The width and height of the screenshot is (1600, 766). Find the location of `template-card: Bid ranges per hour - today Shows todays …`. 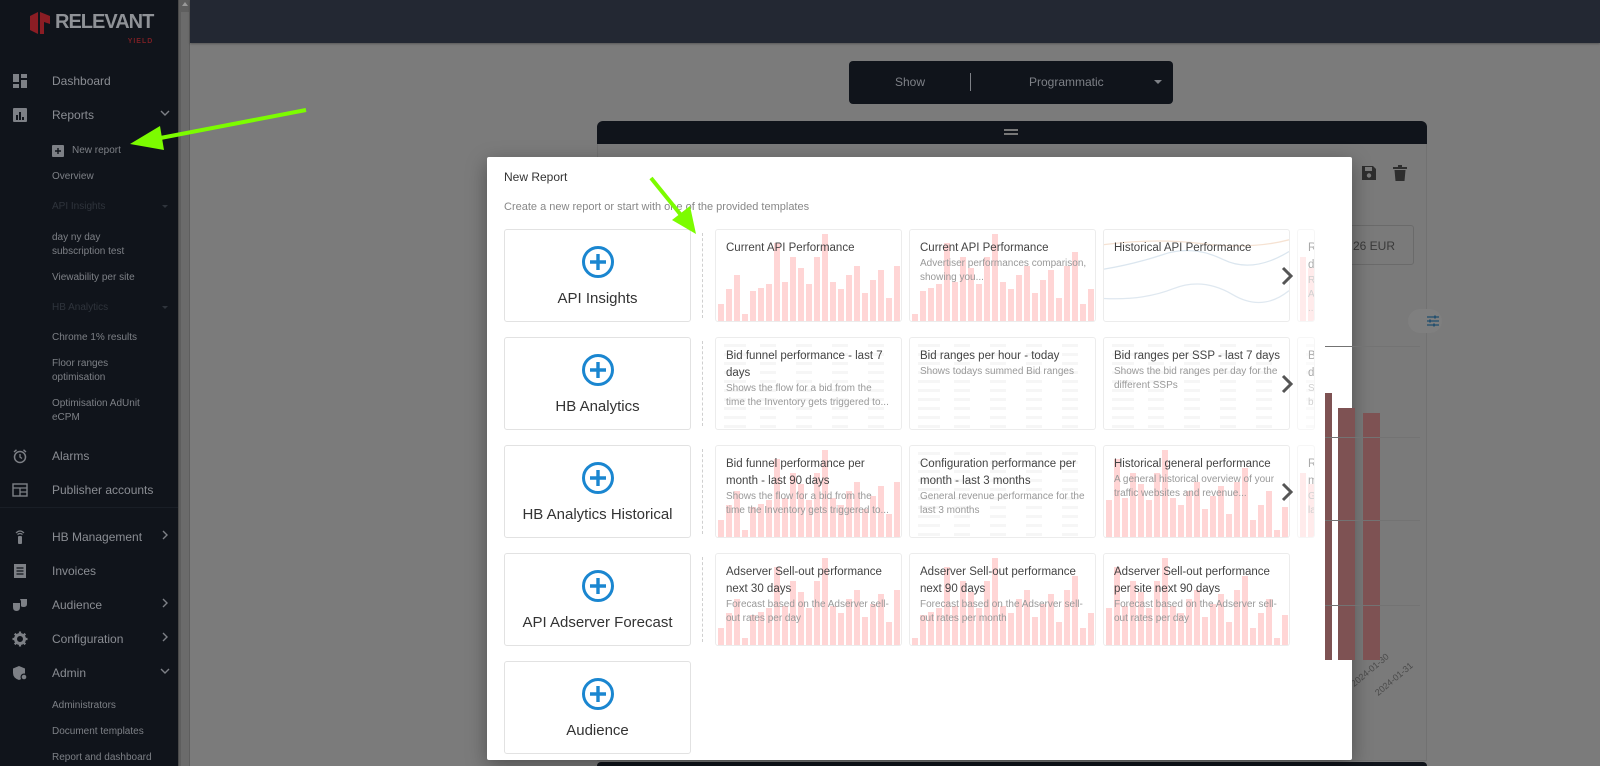

template-card: Bid ranges per hour - today Shows todays … is located at coordinates (1002, 383).